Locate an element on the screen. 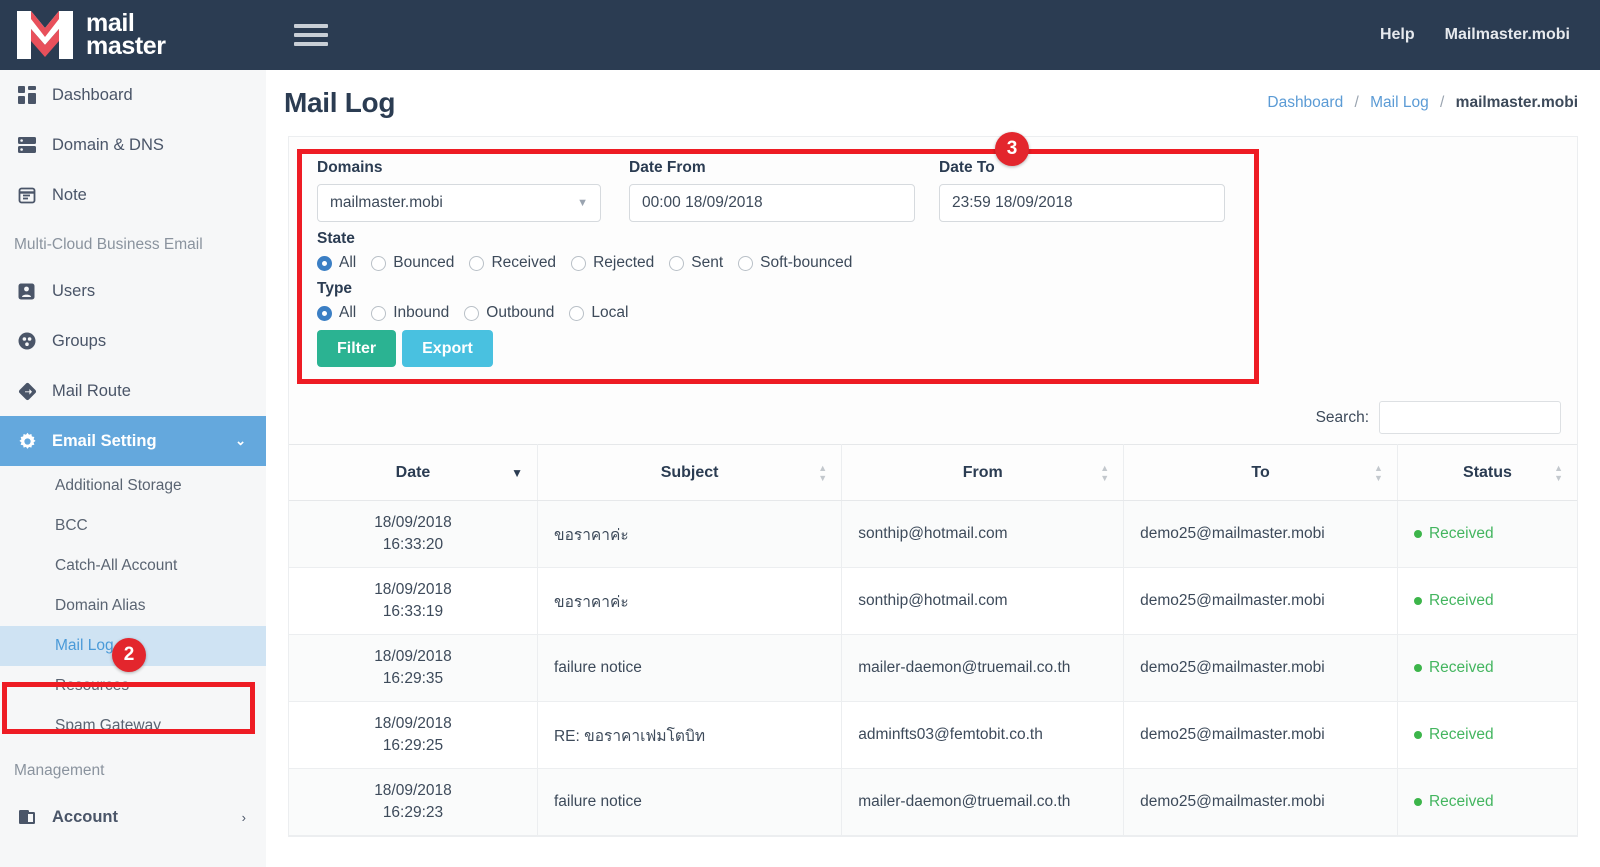  state-radio-rejected: Rejected is located at coordinates (612, 263).